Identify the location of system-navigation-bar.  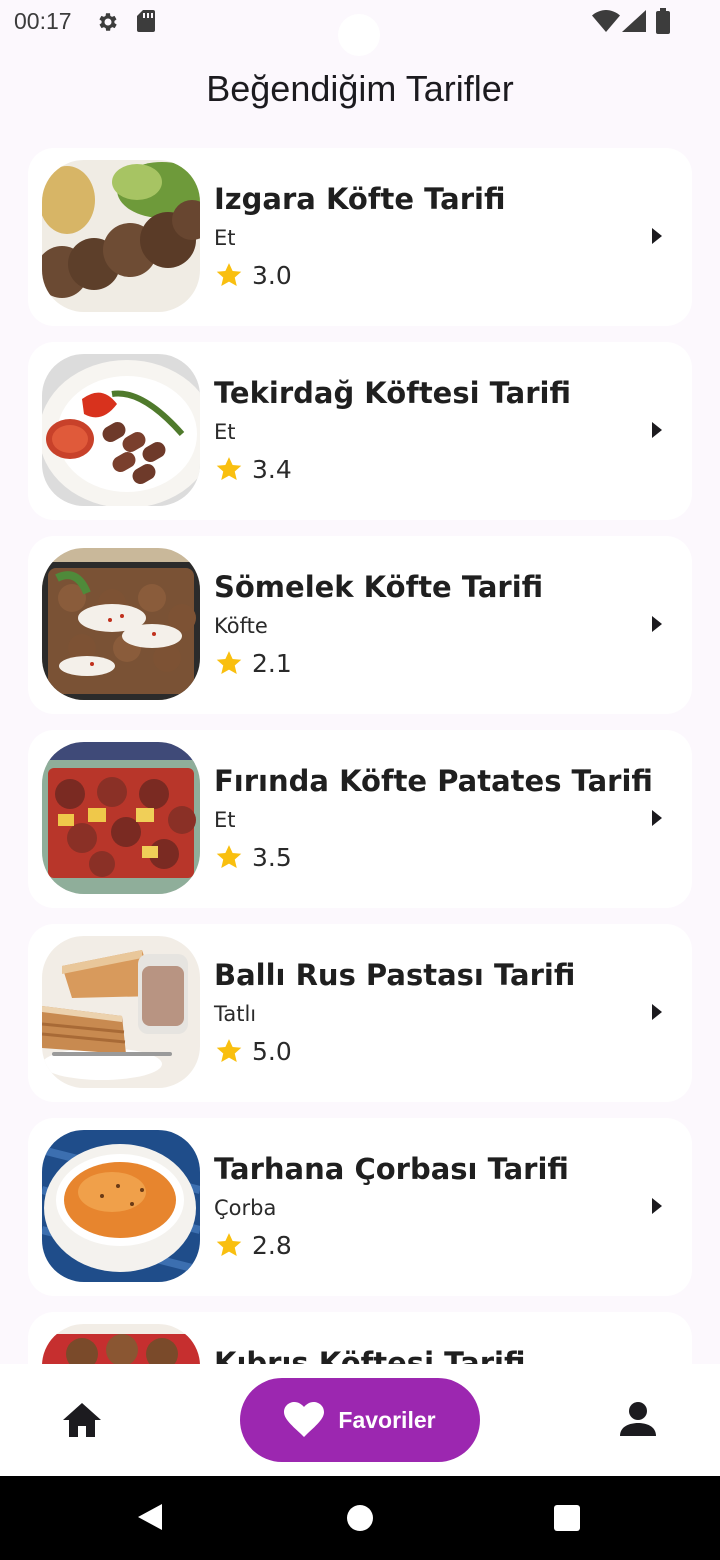
(360, 1518).